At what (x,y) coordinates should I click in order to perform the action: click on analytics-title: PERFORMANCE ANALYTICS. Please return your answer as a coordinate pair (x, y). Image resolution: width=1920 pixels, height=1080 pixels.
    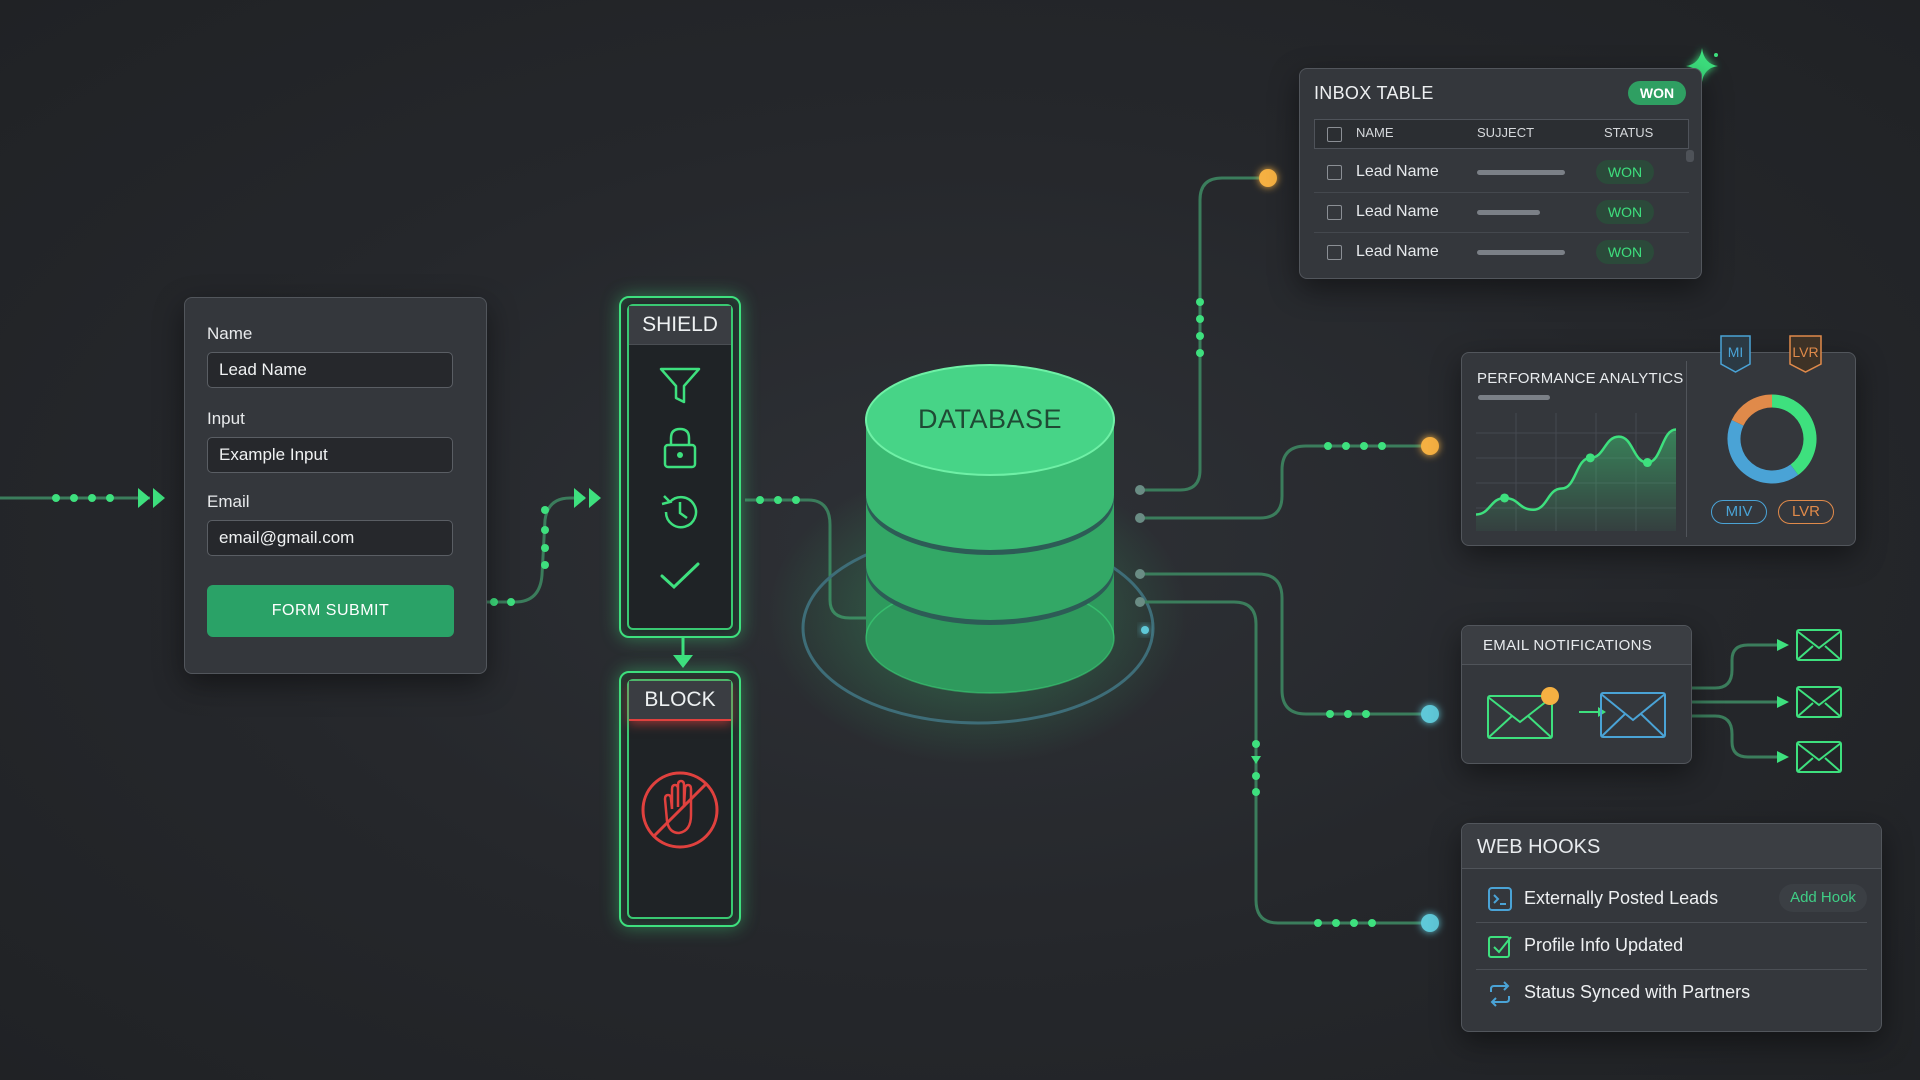
    Looking at the image, I should click on (1580, 378).